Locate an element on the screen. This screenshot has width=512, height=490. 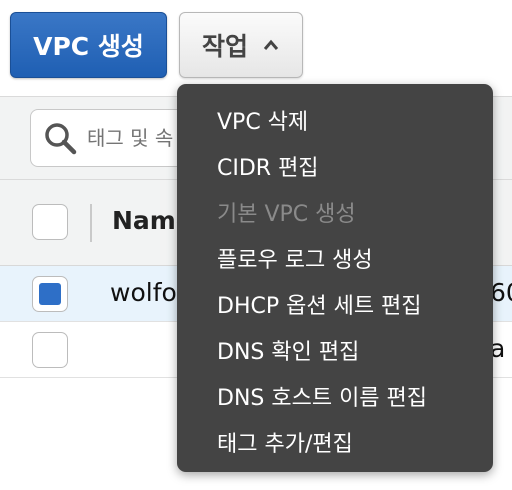
actions-button: 작업 is located at coordinates (241, 45).